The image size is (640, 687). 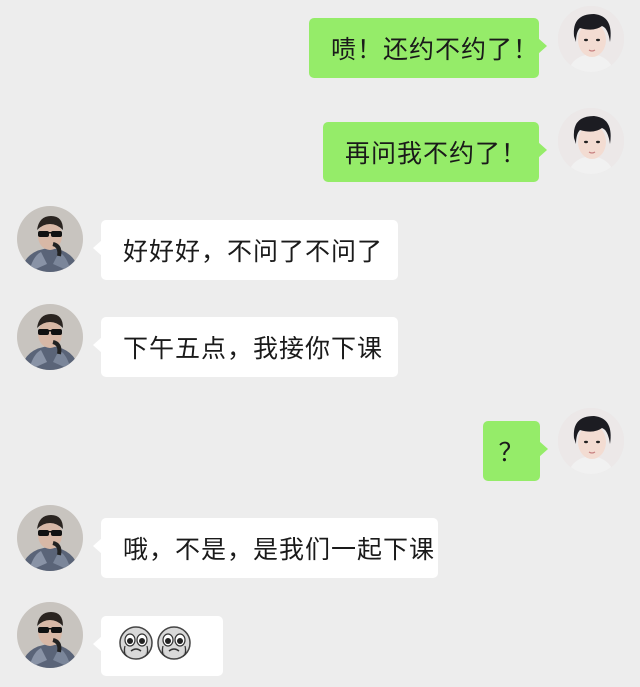 What do you see at coordinates (279, 549) in the screenshot?
I see `message-text: 哦，不是，是我们一起下课` at bounding box center [279, 549].